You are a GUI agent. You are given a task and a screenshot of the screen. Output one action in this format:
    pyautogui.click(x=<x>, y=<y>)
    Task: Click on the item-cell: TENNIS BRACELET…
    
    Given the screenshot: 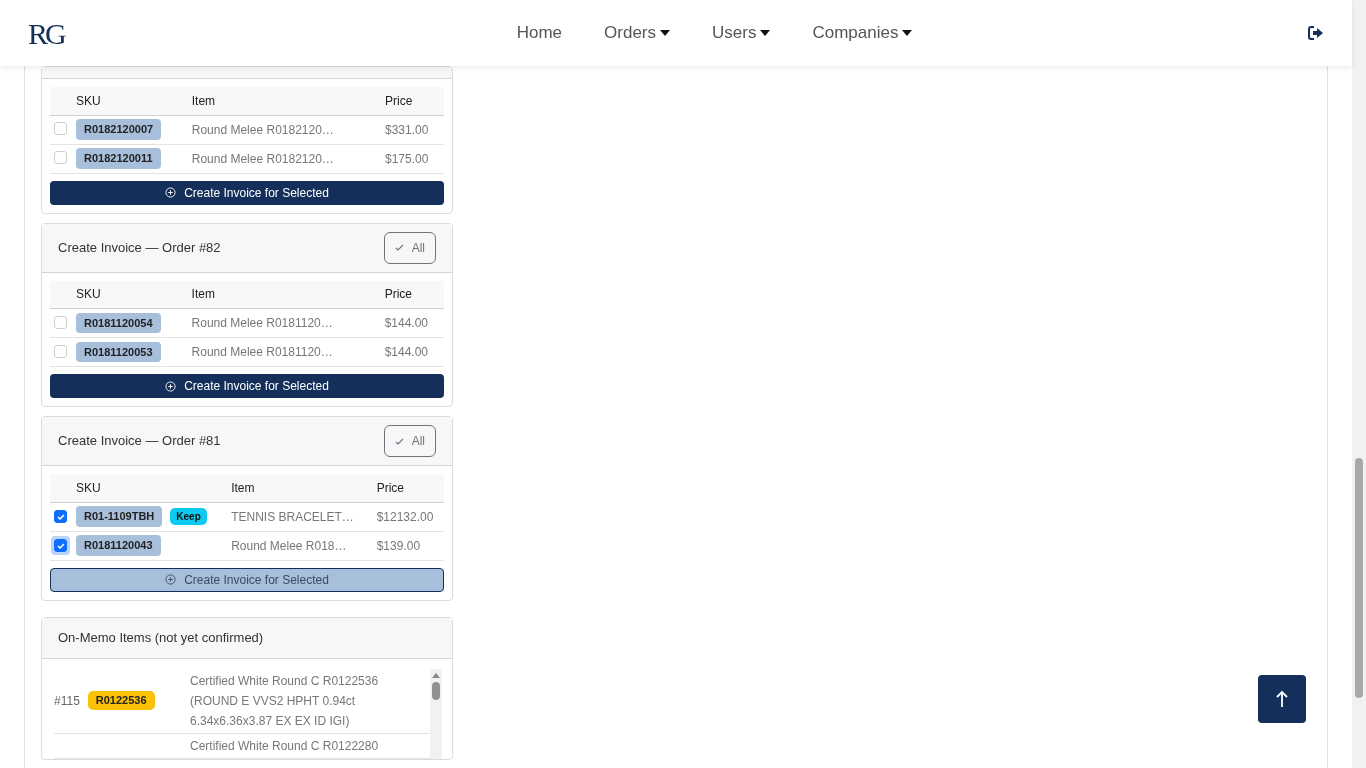 What is the action you would take?
    pyautogui.click(x=304, y=516)
    